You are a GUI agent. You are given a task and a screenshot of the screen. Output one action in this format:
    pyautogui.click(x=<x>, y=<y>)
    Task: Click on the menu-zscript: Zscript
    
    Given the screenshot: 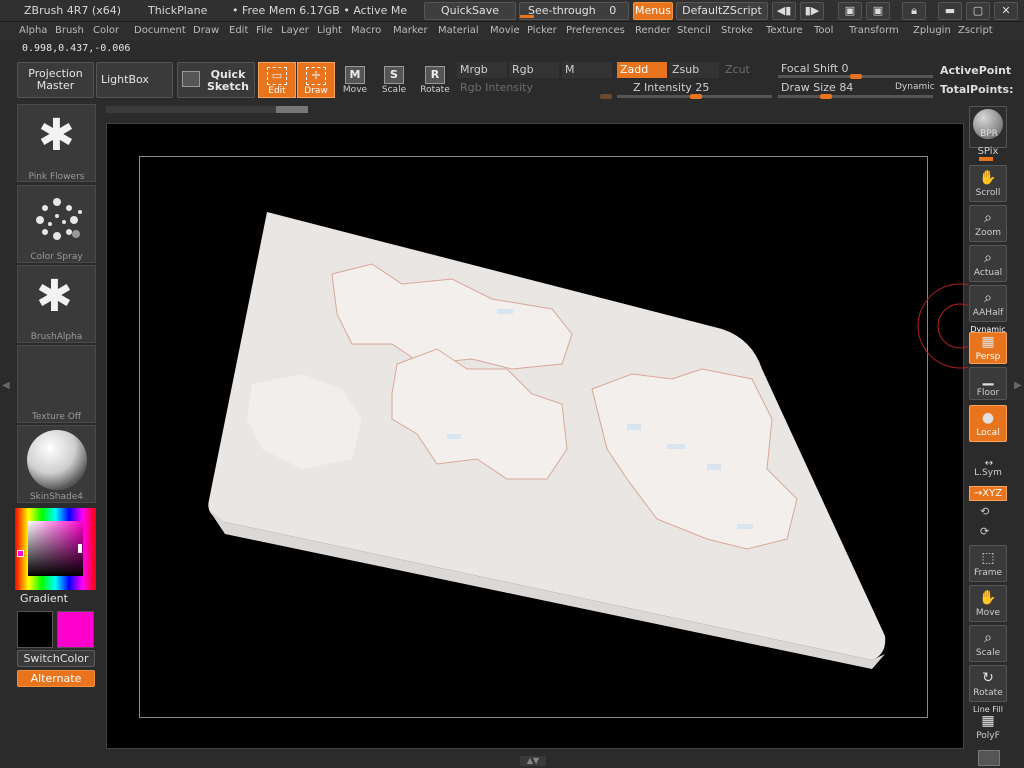 What is the action you would take?
    pyautogui.click(x=975, y=30)
    